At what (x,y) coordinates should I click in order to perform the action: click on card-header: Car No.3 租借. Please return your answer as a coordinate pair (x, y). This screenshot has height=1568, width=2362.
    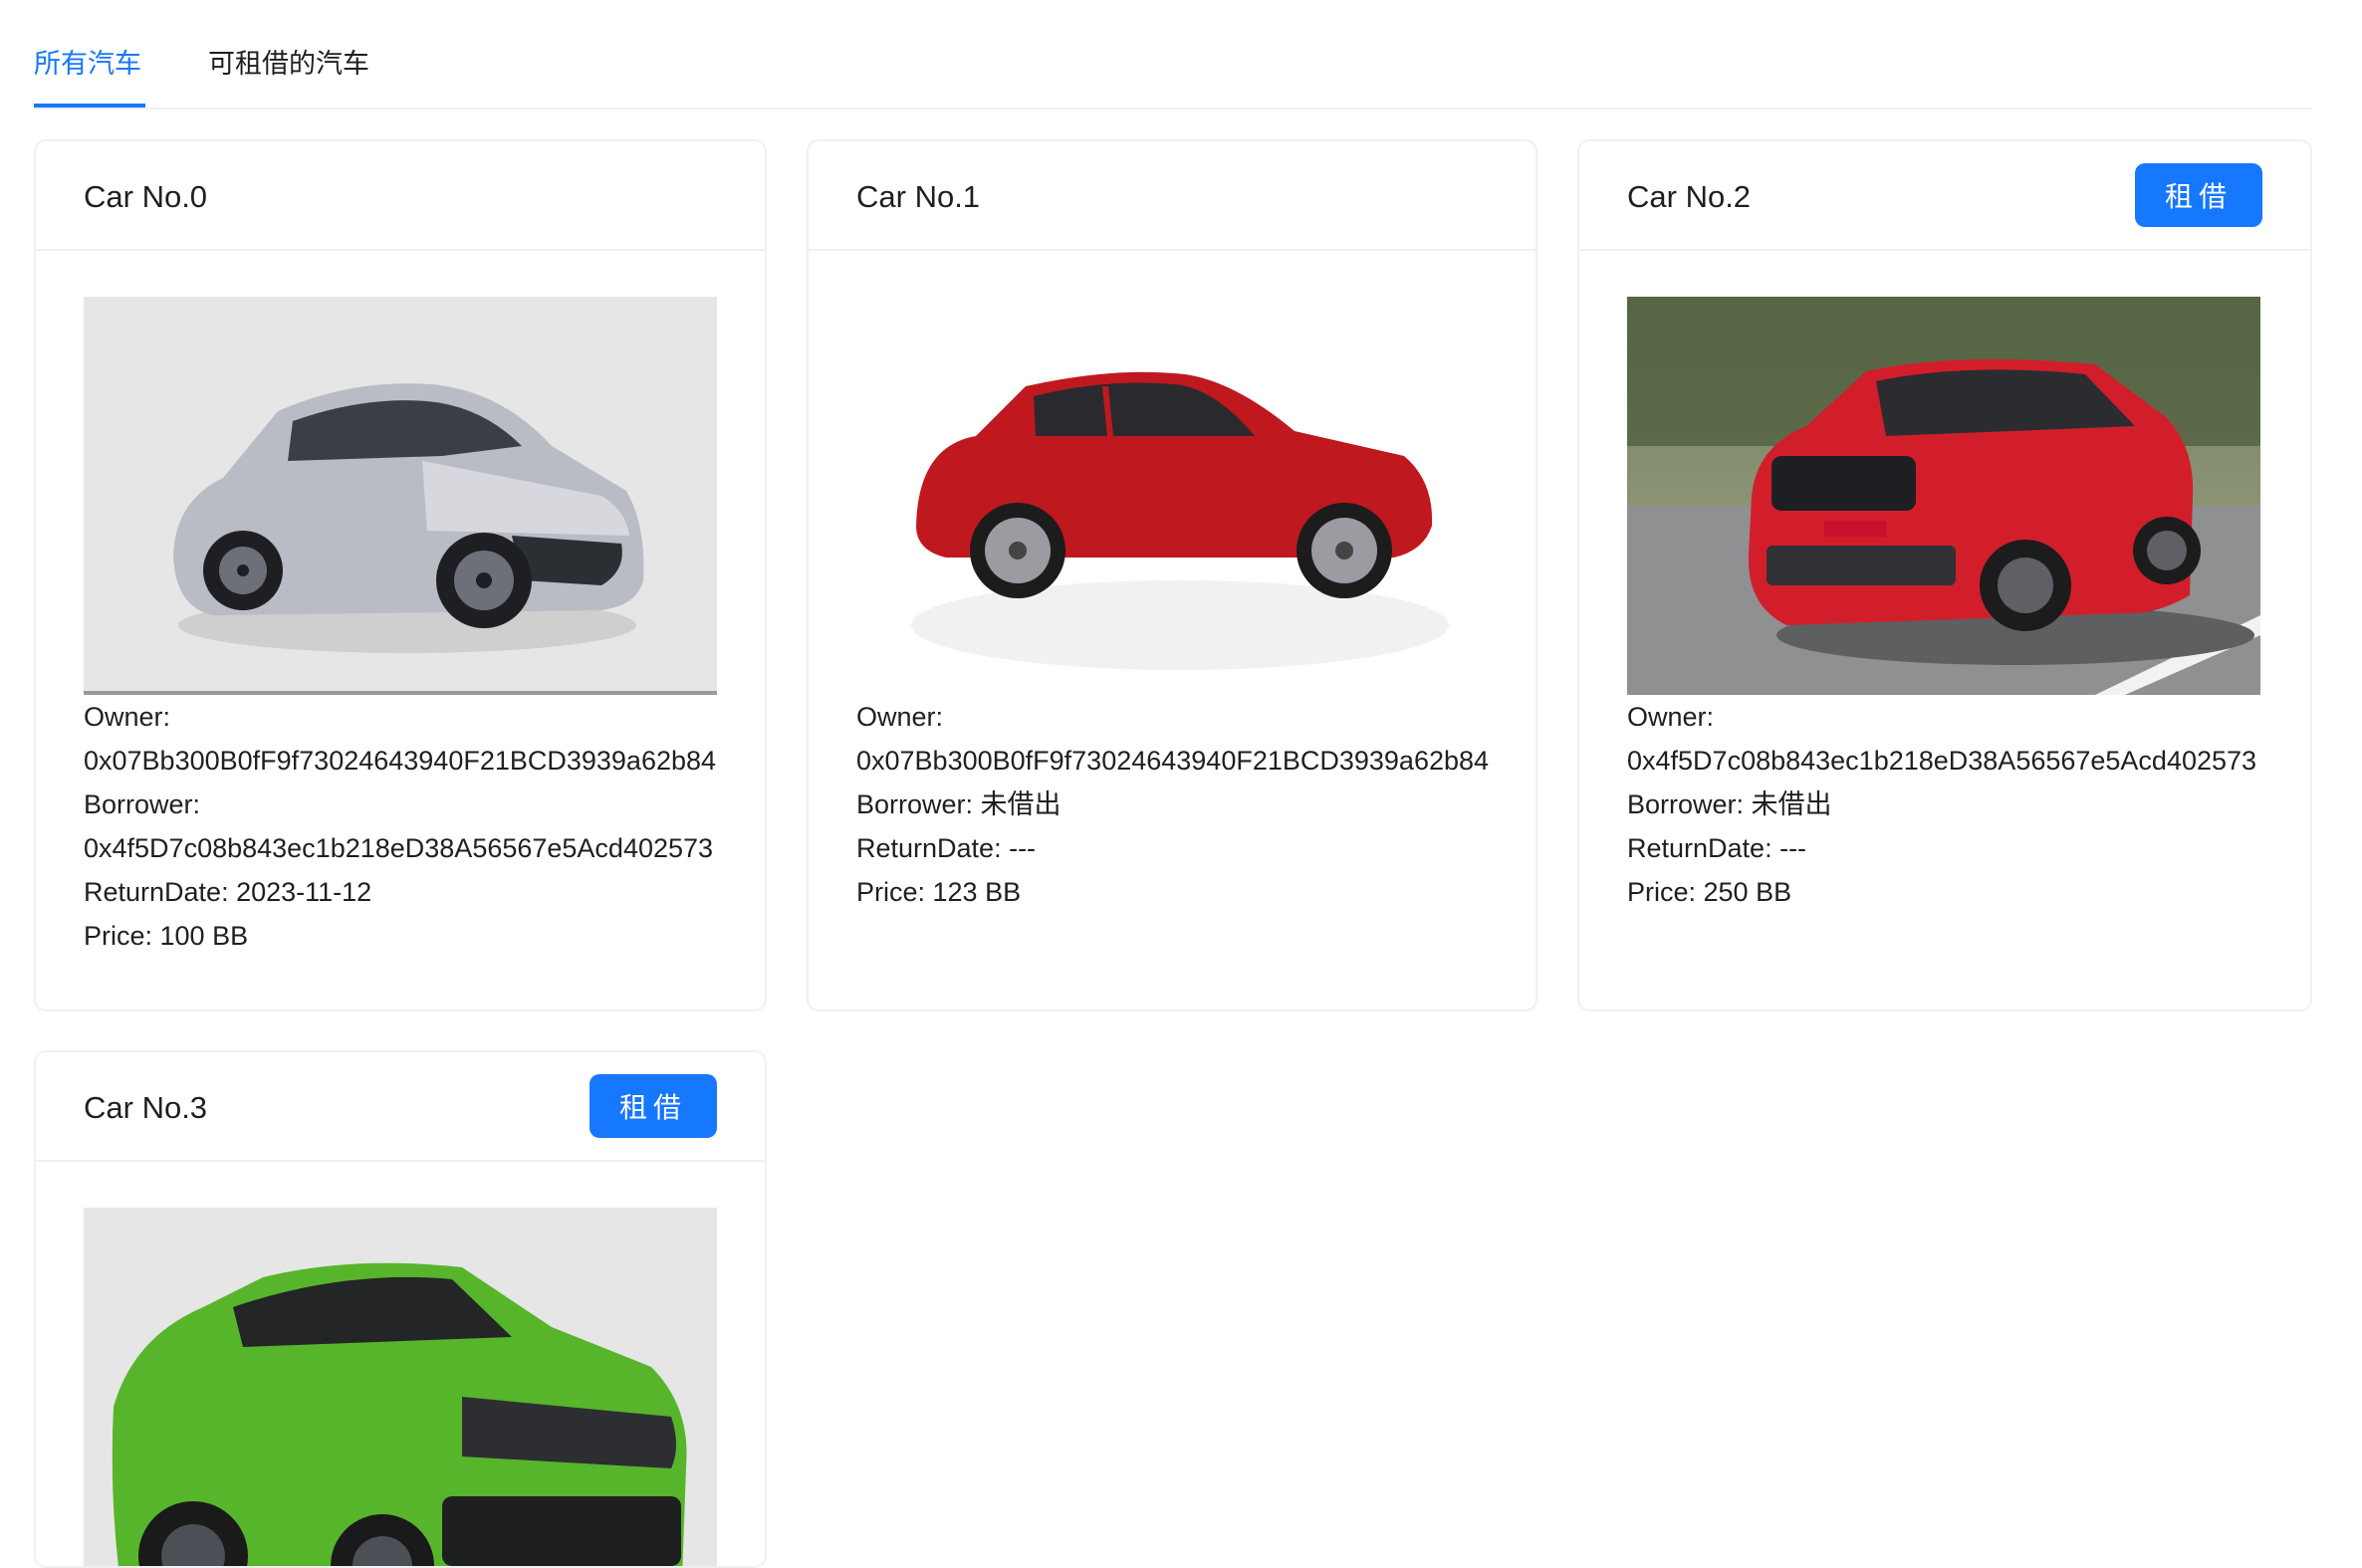
    Looking at the image, I should click on (400, 1107).